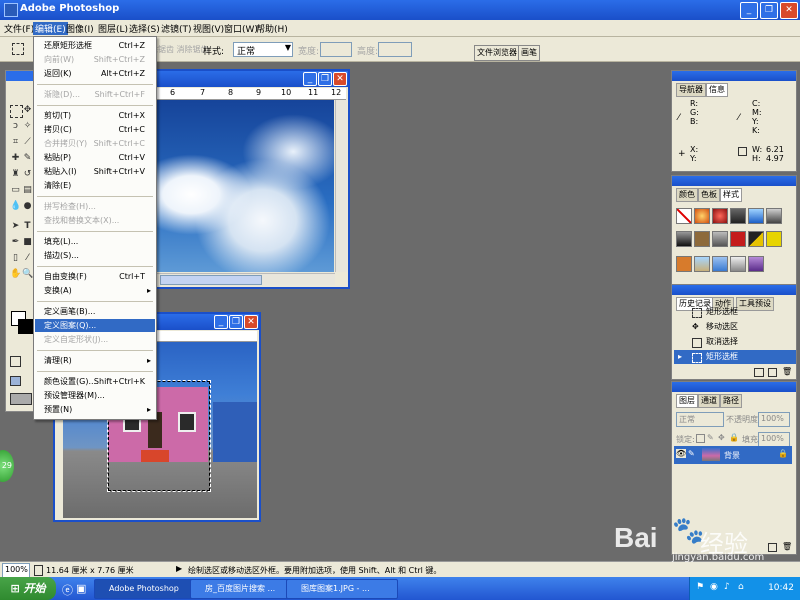 Image resolution: width=800 pixels, height=600 pixels. Describe the element at coordinates (27, 142) in the screenshot. I see `slice-tool-icon: ⟋` at that location.